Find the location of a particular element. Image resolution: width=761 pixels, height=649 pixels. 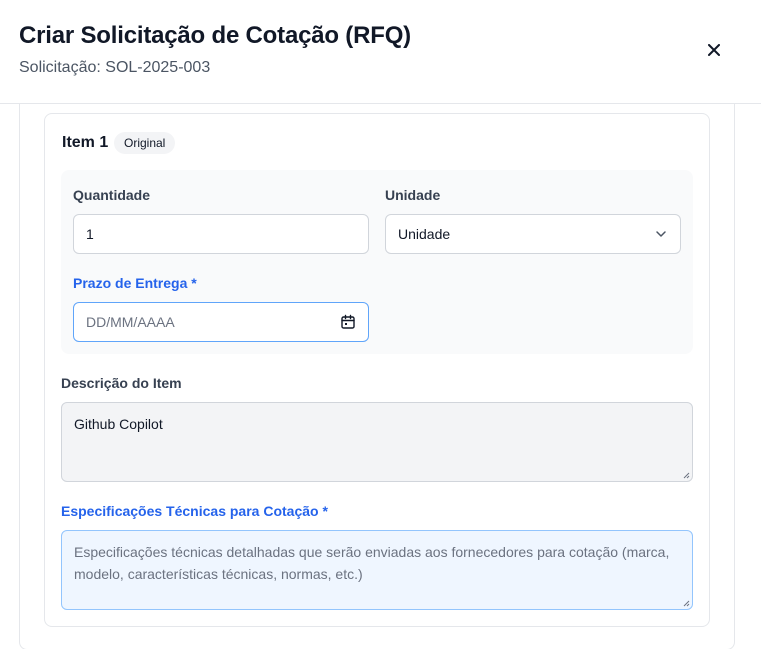

deadline-placeholder: DD/MM/AAAA is located at coordinates (130, 322).